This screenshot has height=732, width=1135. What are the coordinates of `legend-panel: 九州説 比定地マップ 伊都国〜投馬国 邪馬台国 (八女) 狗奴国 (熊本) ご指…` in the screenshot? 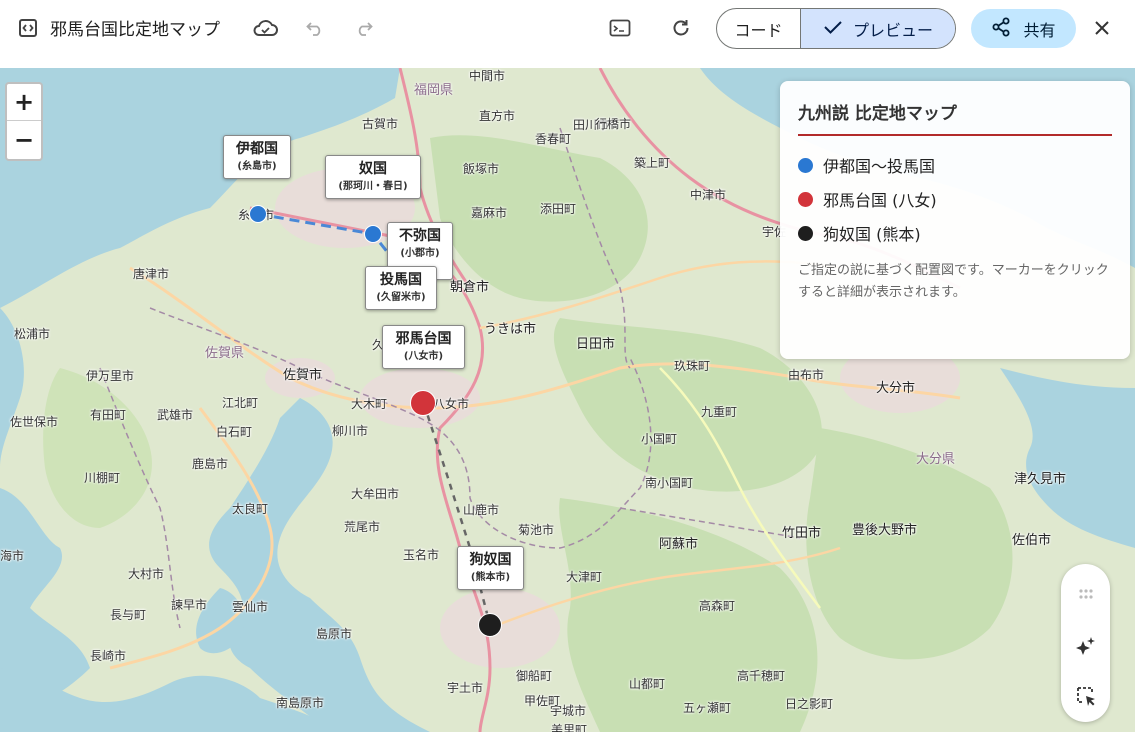 It's located at (955, 220).